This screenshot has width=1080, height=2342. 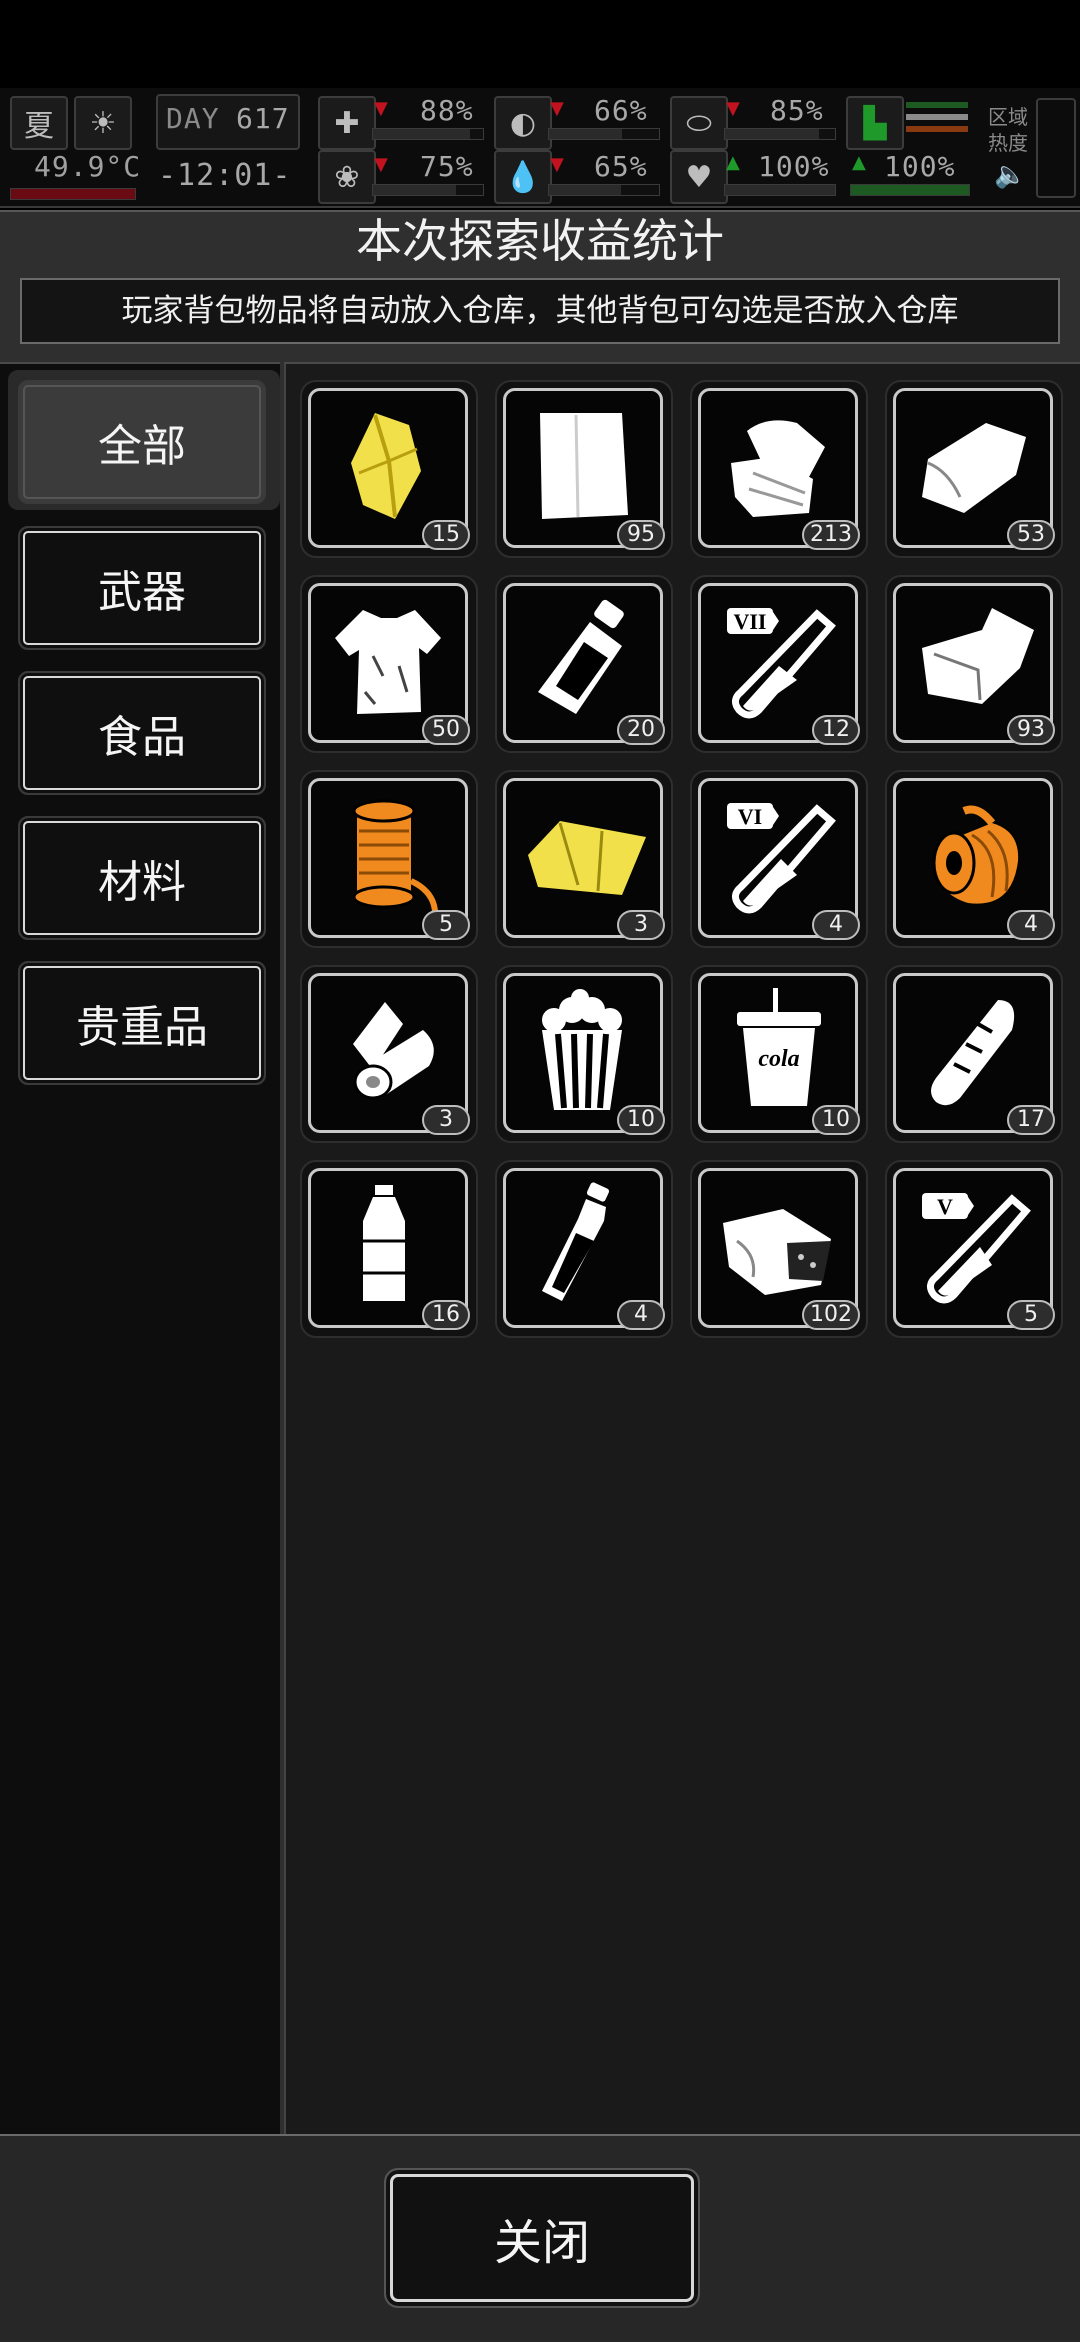 I want to click on item-slot-milk-bottle: 4, so click(x=584, y=1249).